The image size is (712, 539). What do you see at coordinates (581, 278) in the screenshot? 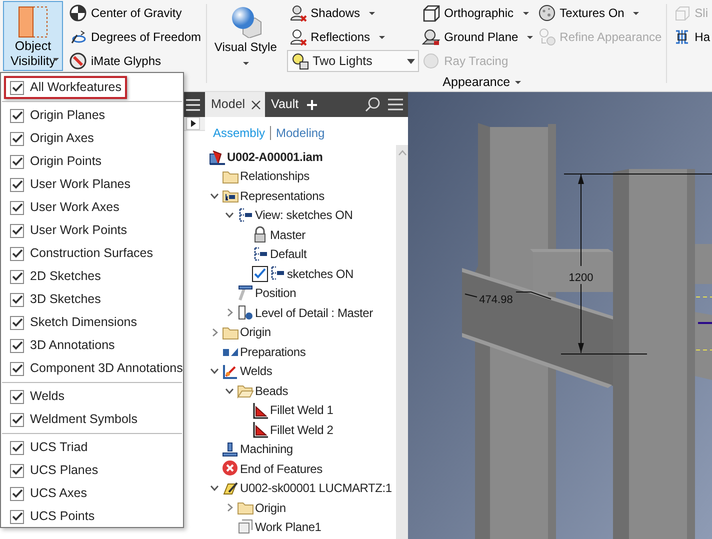
I see `dimension-label: 1200` at bounding box center [581, 278].